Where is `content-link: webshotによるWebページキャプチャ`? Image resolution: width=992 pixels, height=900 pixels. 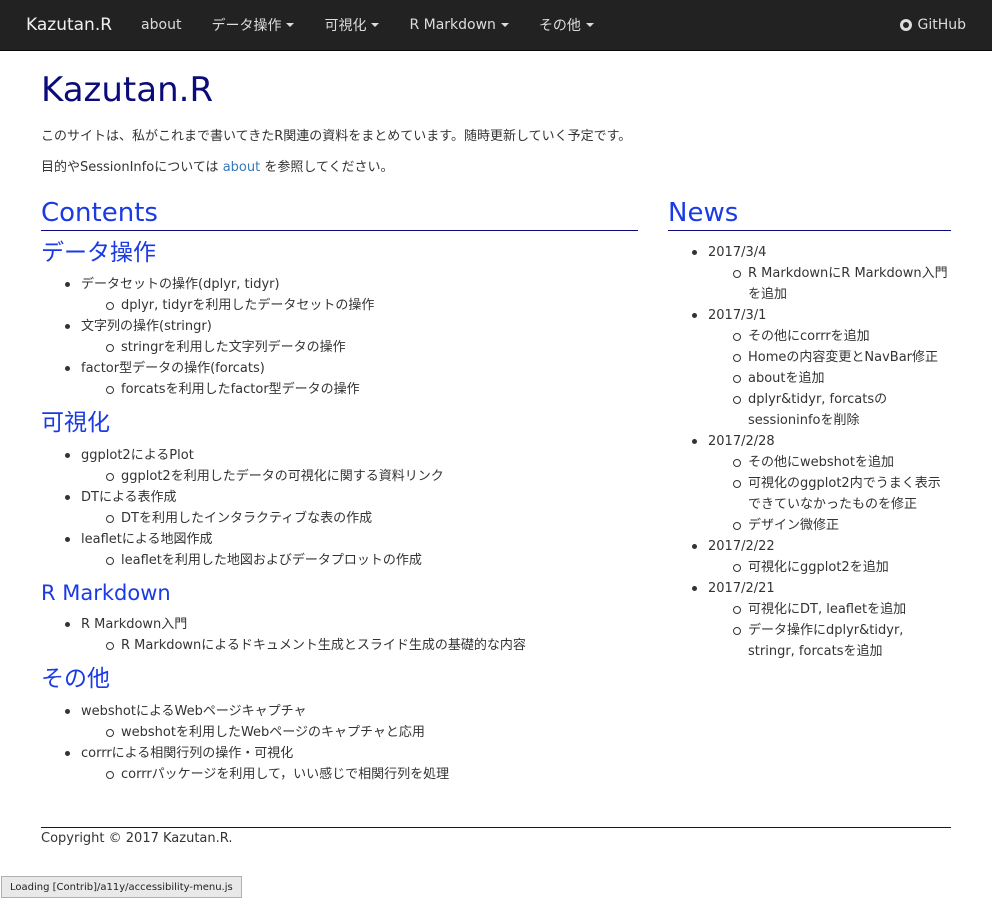 content-link: webshotによるWebページキャプチャ is located at coordinates (194, 711).